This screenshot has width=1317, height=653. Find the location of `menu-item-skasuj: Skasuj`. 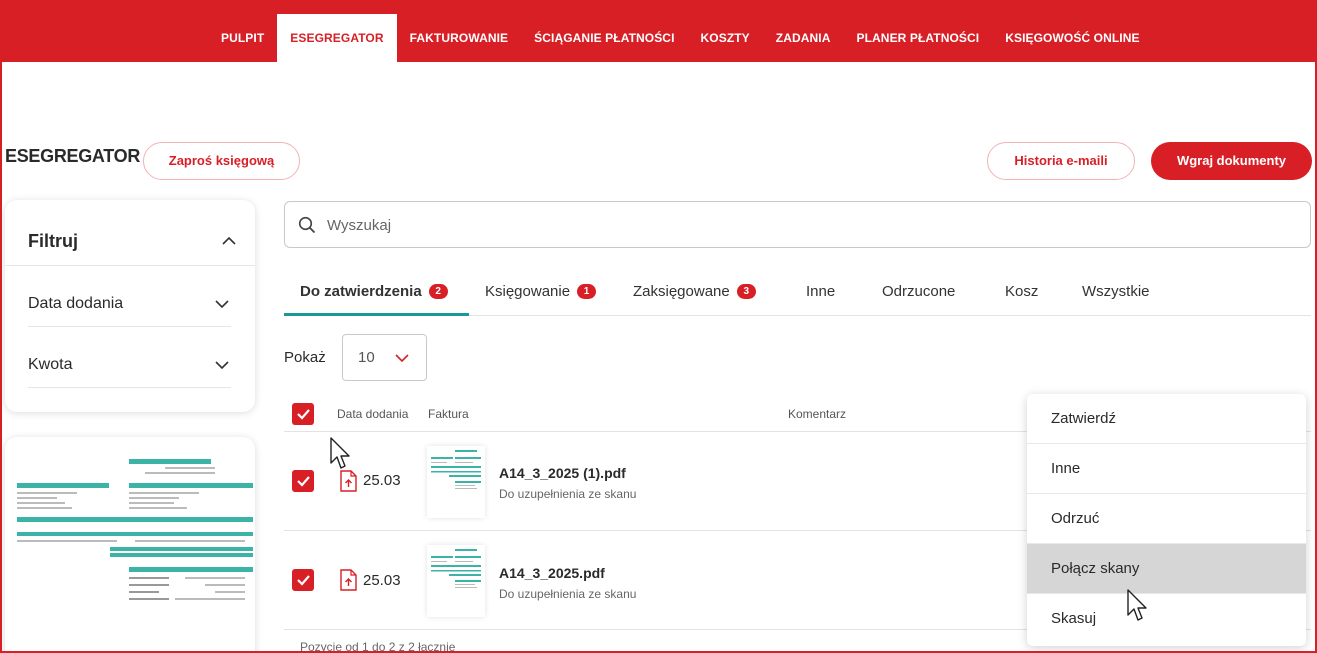

menu-item-skasuj: Skasuj is located at coordinates (1166, 619).